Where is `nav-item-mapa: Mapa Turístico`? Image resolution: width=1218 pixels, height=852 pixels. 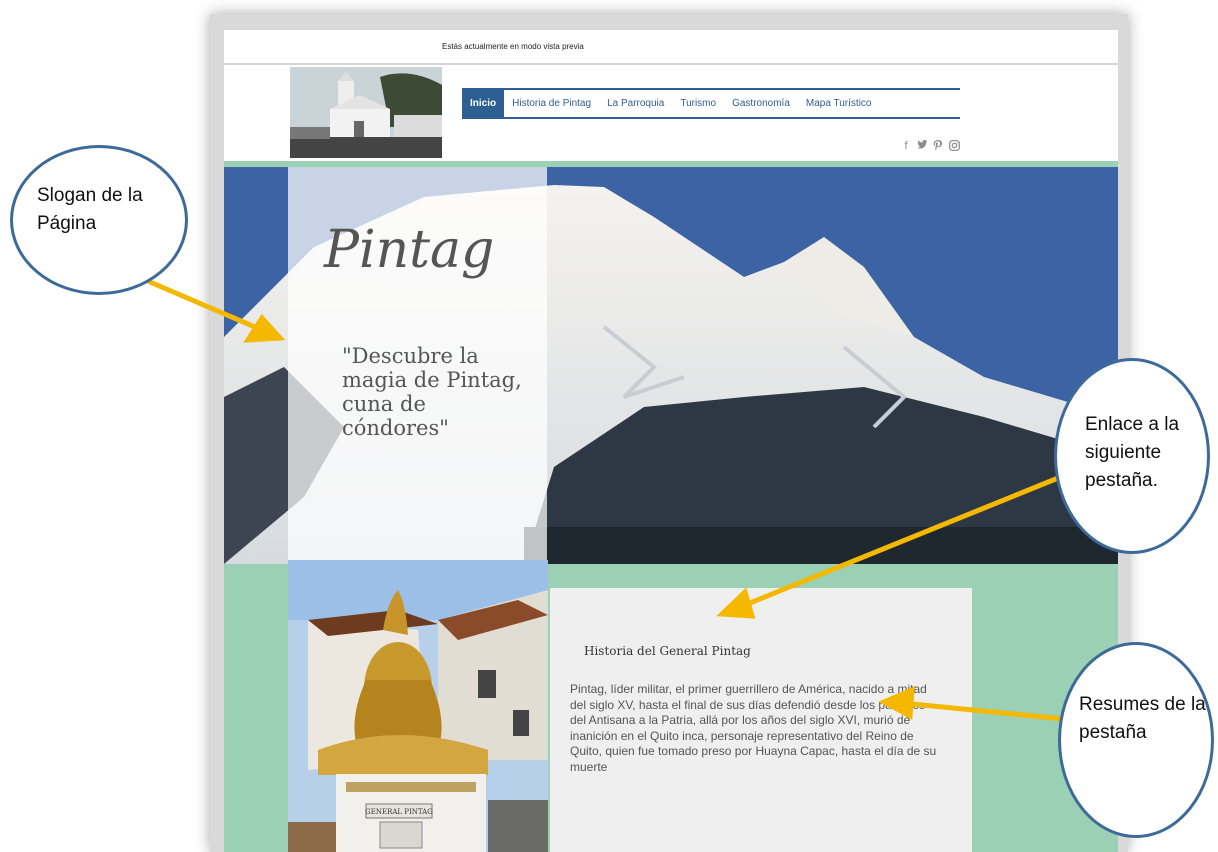 nav-item-mapa: Mapa Turístico is located at coordinates (839, 103).